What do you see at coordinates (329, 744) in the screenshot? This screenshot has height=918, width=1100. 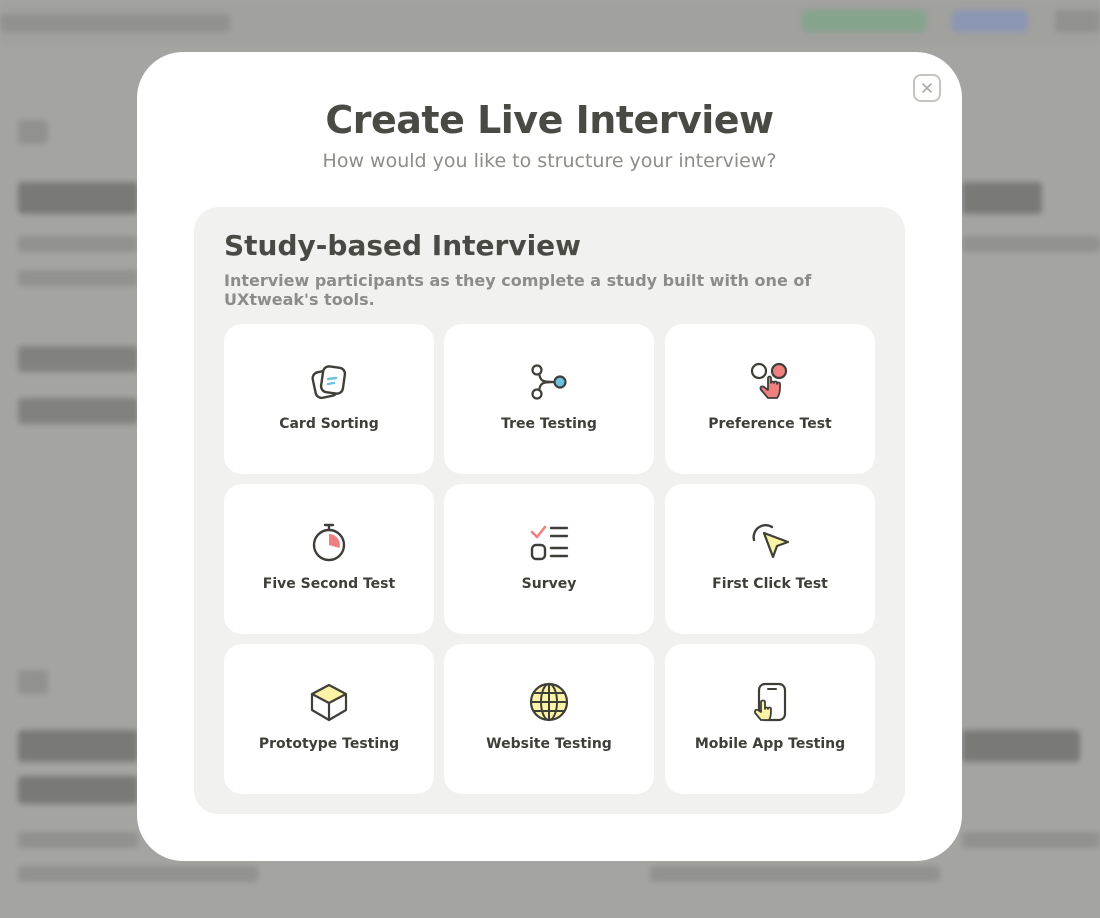 I see `tool-label: Prototype Testing` at bounding box center [329, 744].